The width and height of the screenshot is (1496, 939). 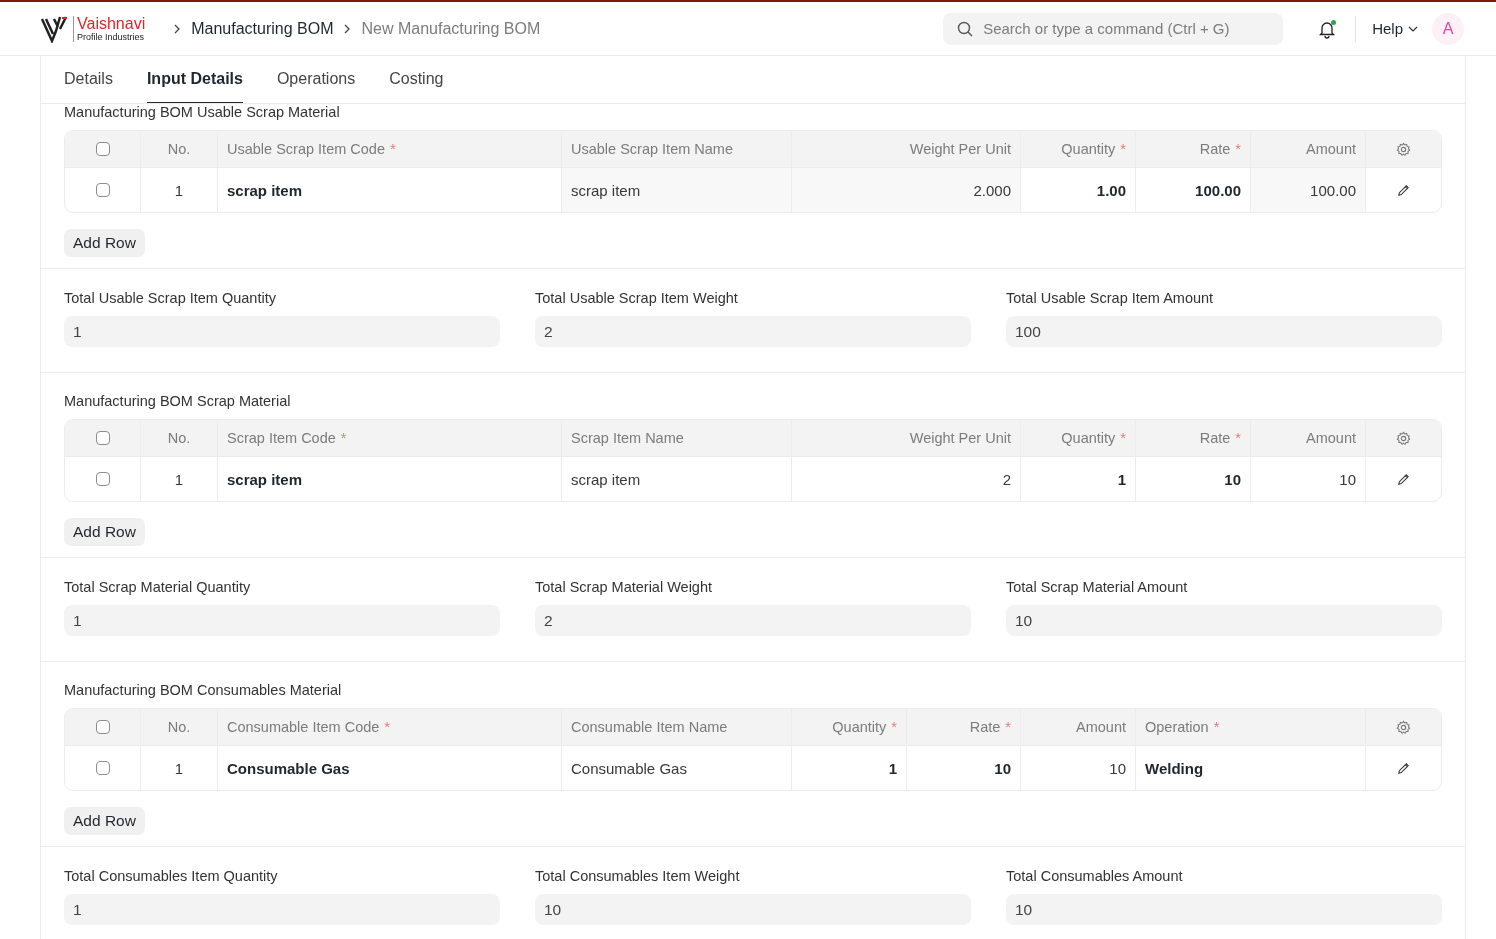 What do you see at coordinates (677, 149) in the screenshot?
I see `column-header: Usable Scrap Item Name` at bounding box center [677, 149].